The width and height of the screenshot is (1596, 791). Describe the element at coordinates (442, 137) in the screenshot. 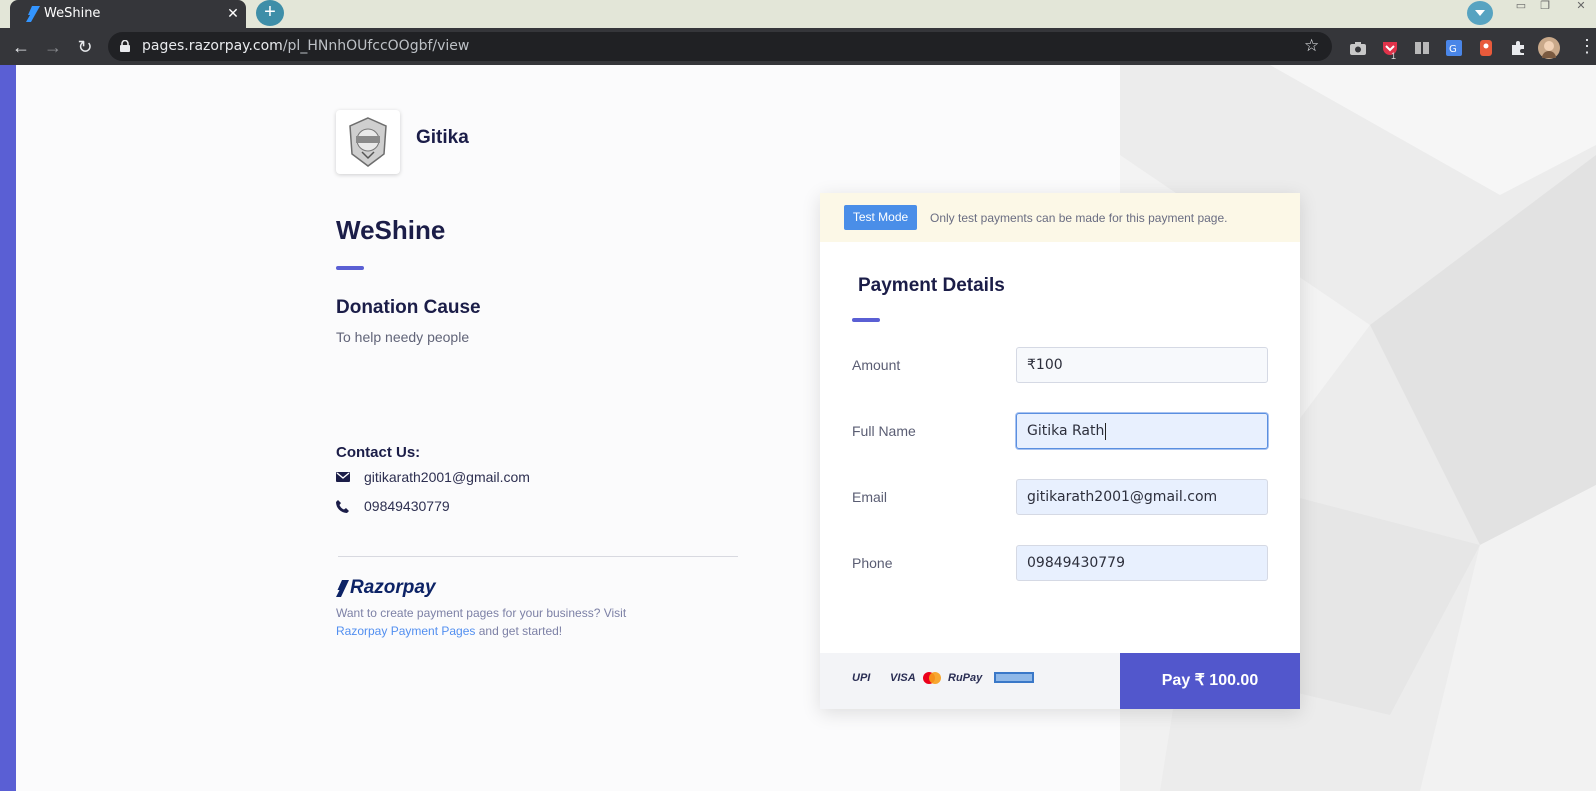

I see `merchant-name: Gitika` at that location.